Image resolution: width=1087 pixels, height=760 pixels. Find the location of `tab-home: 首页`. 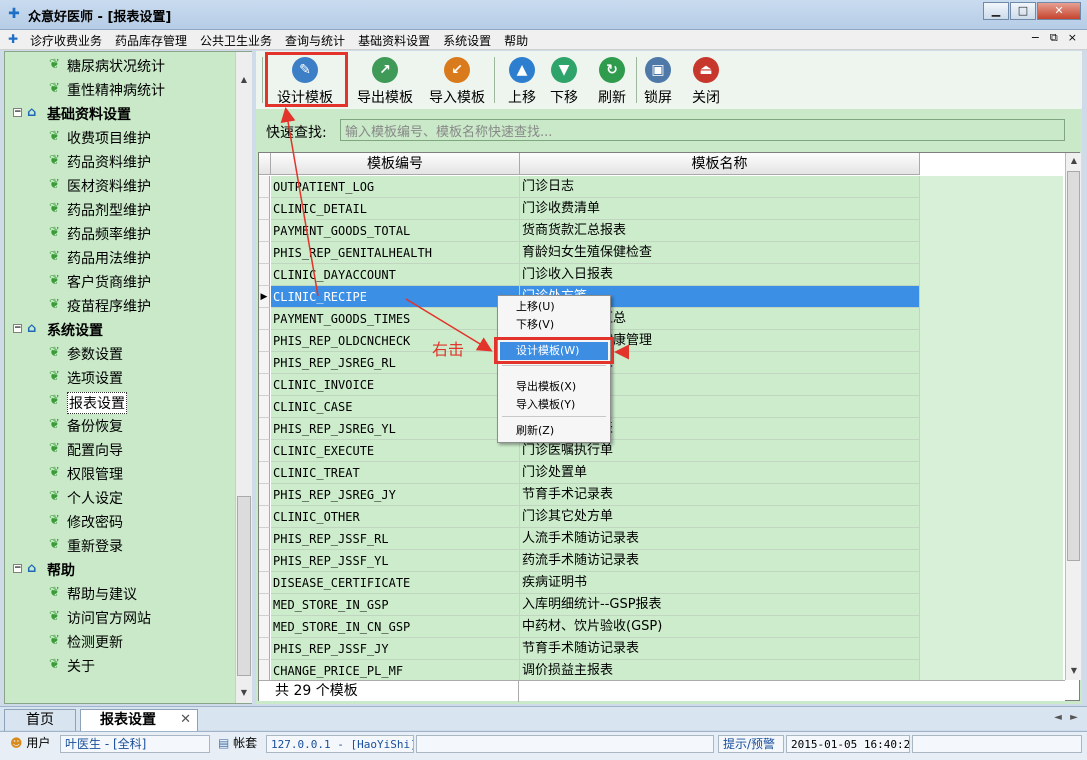

tab-home: 首页 is located at coordinates (40, 720).